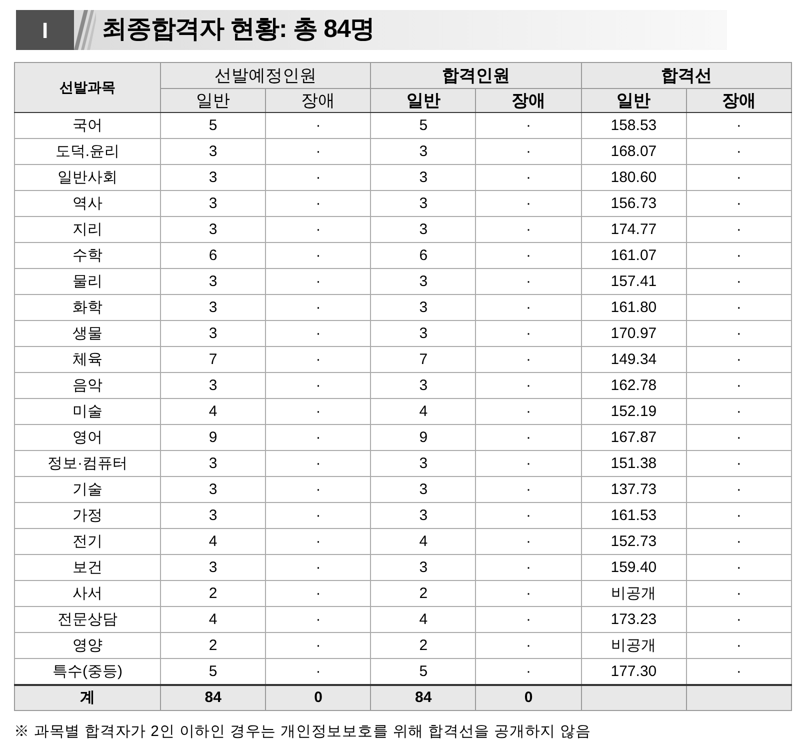 This screenshot has width=801, height=748. Describe the element at coordinates (87, 307) in the screenshot. I see `table-cell: 화학` at that location.